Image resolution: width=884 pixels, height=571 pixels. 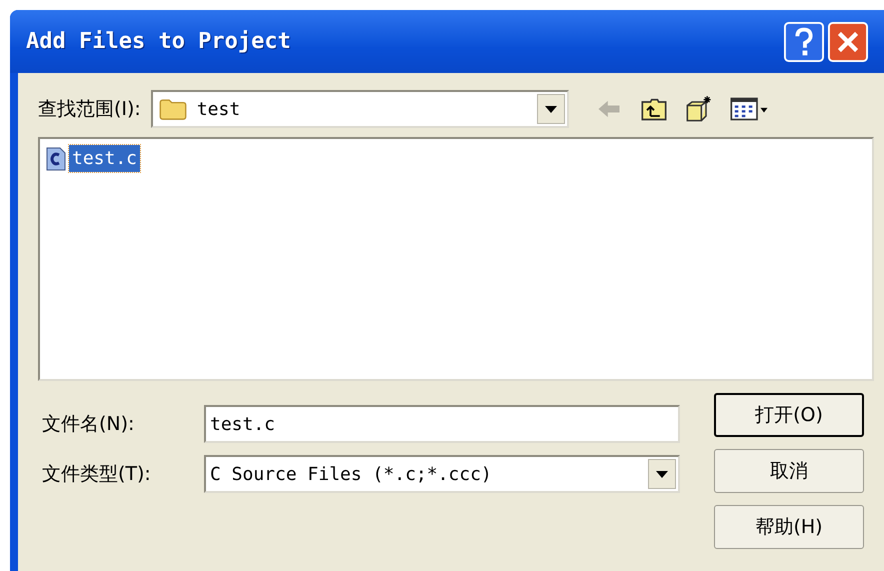 I want to click on dialog-button: 帮助(H), so click(x=789, y=527).